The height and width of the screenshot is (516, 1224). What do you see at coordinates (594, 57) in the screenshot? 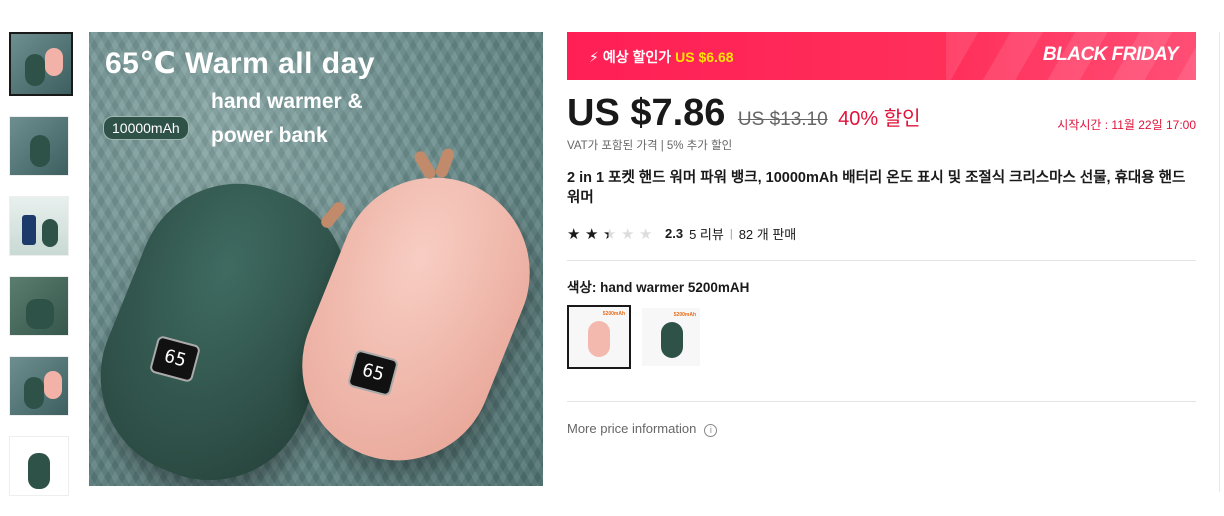
I see `lightning-icon: ⚡` at bounding box center [594, 57].